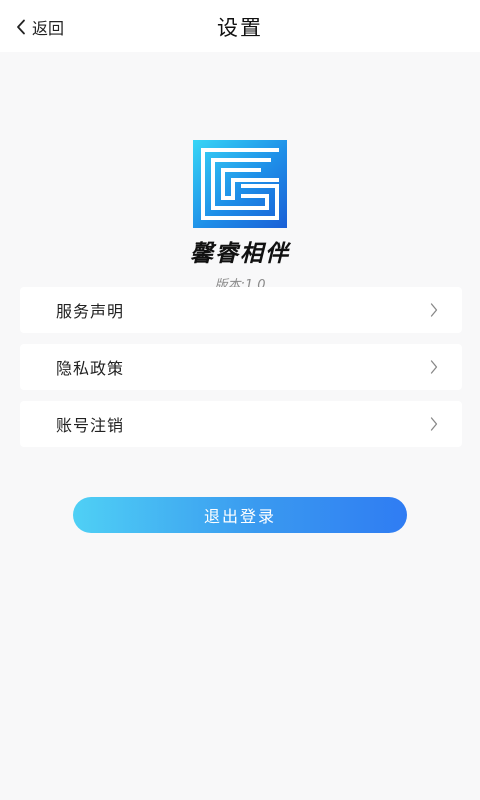  I want to click on menu-item-account-cancellation: 账号注销, so click(241, 424).